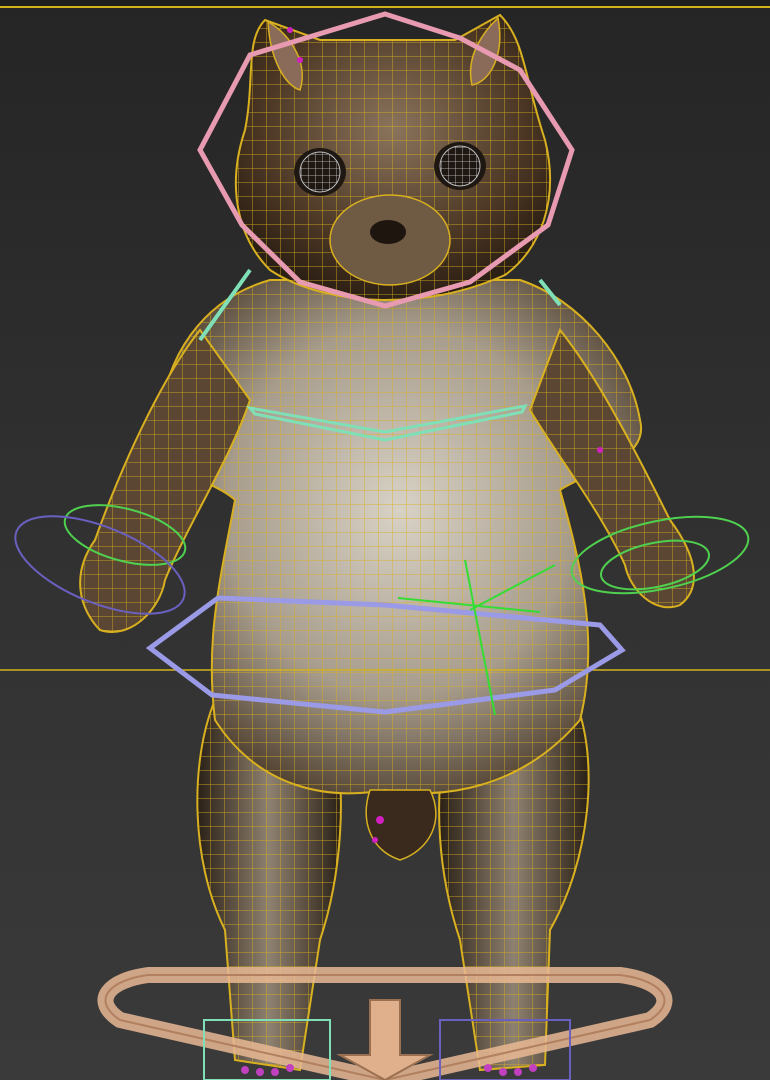 This screenshot has height=1080, width=770. Describe the element at coordinates (401, 825) in the screenshot. I see `tail-base` at that location.